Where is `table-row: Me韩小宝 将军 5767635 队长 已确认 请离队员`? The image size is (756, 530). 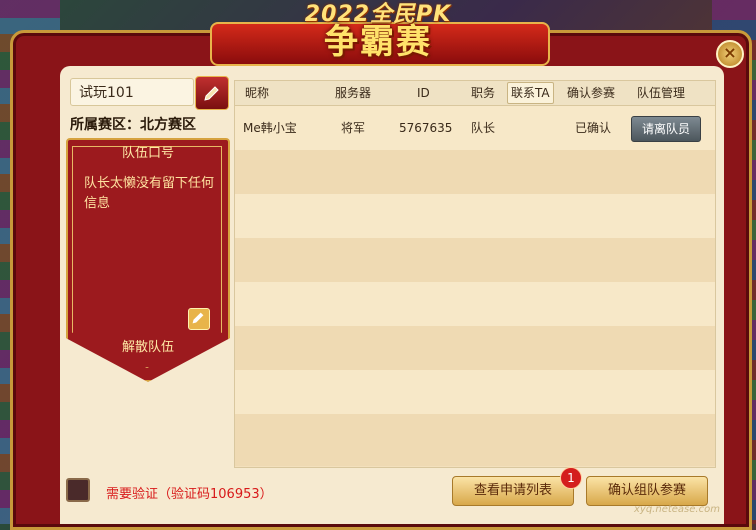
table-row: Me韩小宝 将军 5767635 队长 已确认 请离队员 is located at coordinates (475, 128).